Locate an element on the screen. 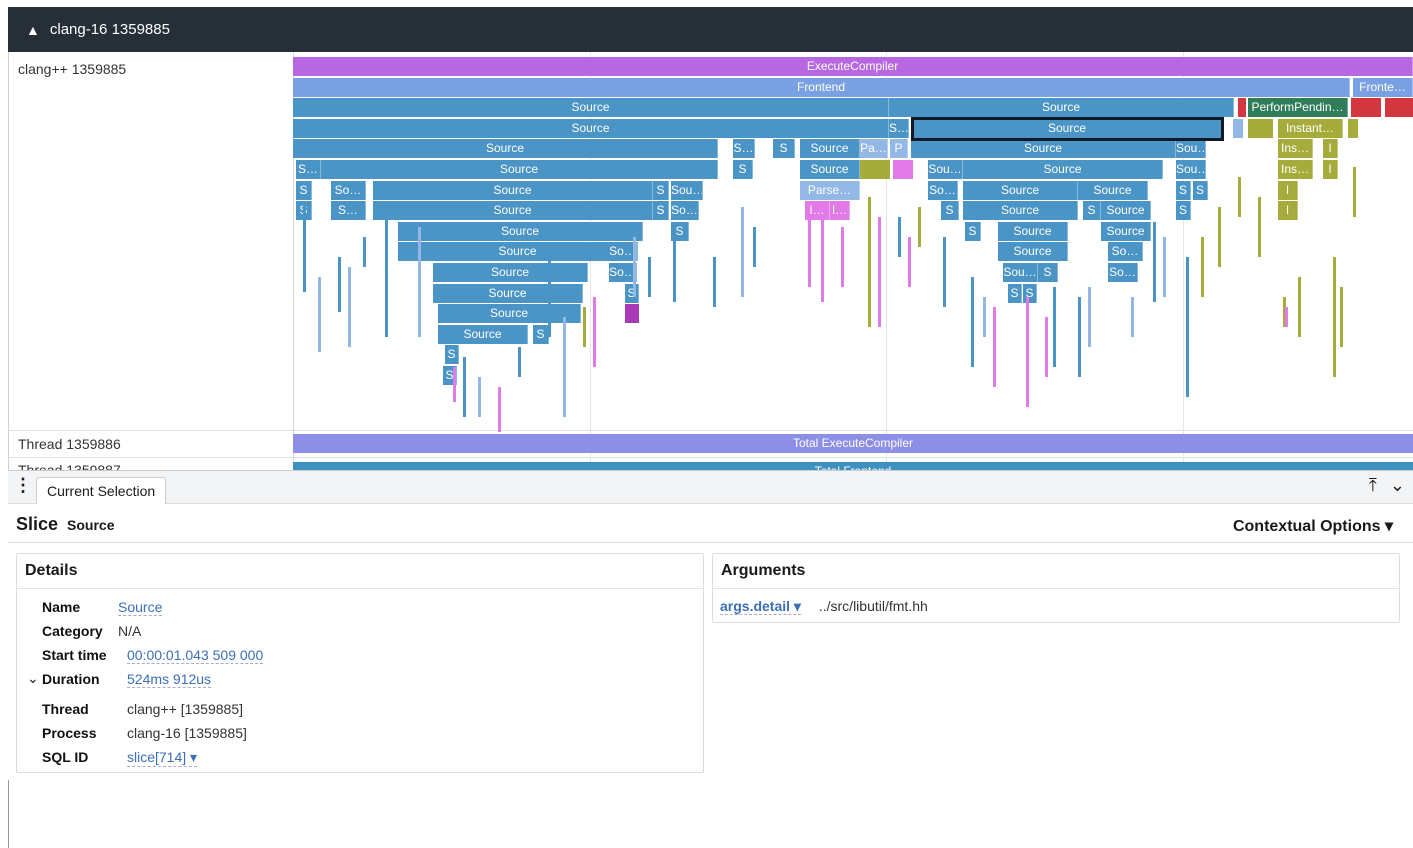  parse-slice: P is located at coordinates (899, 149).